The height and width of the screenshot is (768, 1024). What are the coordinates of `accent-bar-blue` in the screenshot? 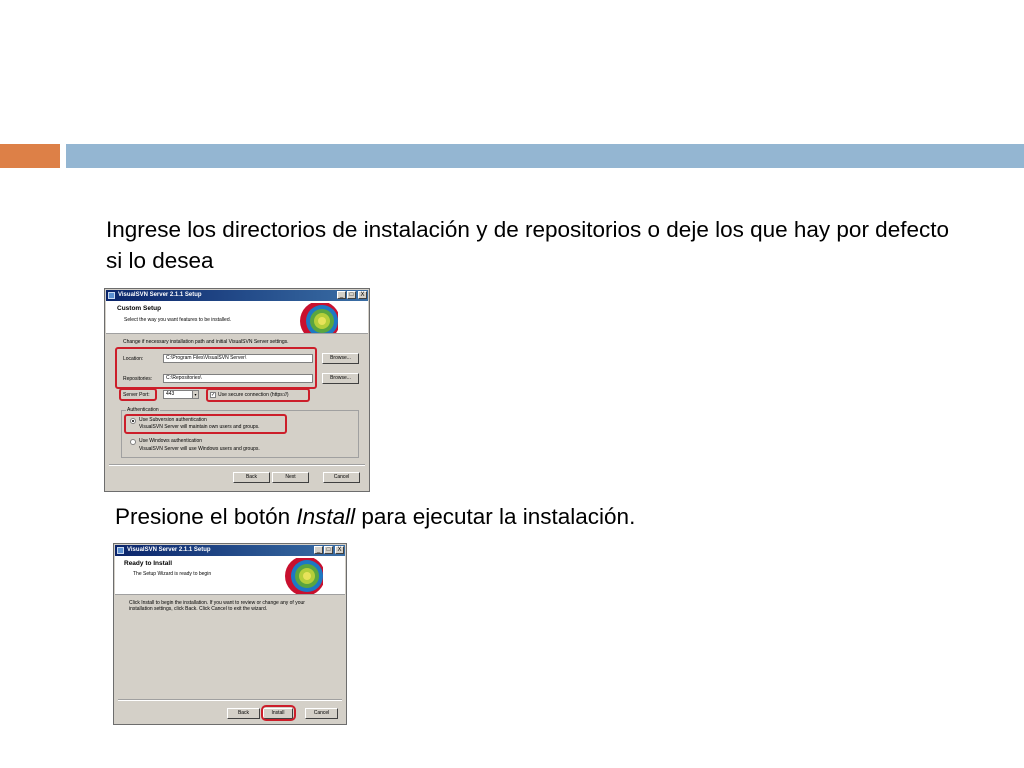 It's located at (545, 156).